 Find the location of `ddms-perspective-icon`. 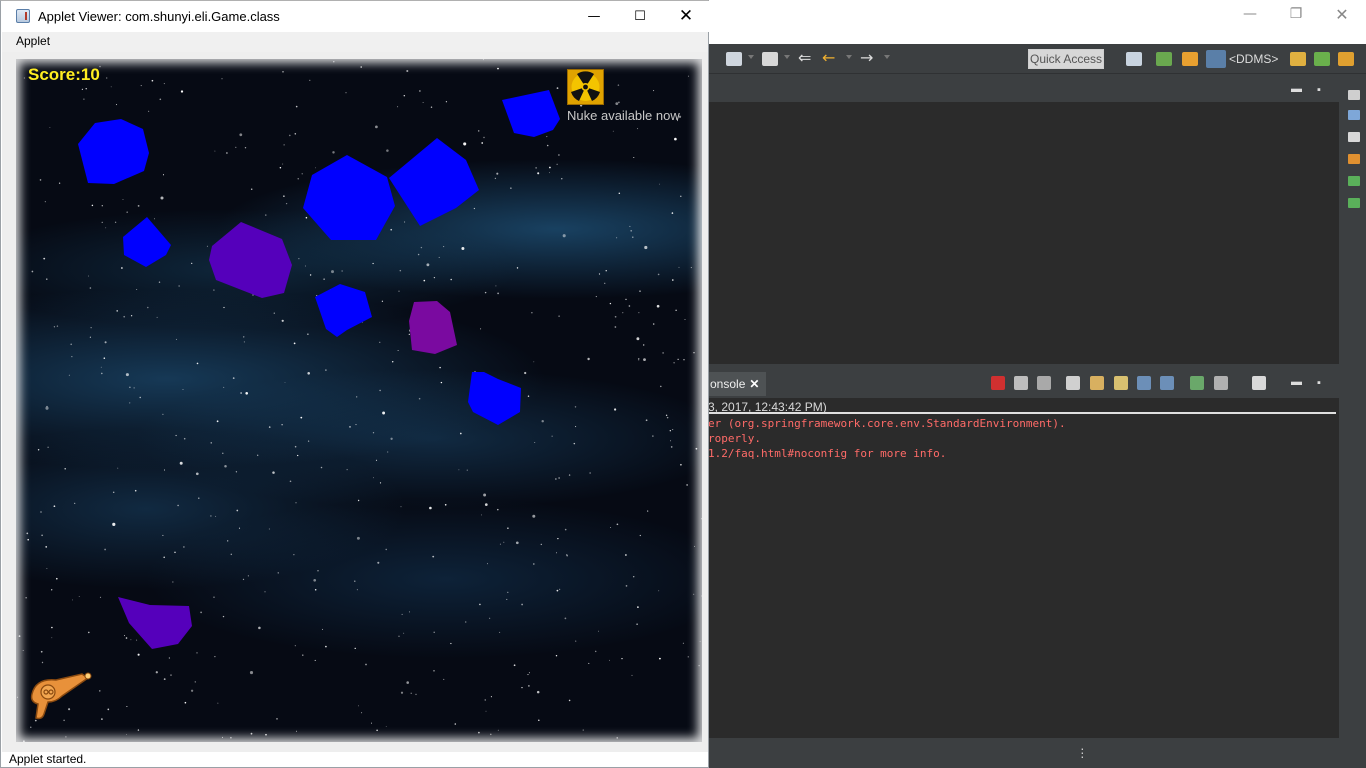

ddms-perspective-icon is located at coordinates (1216, 59).